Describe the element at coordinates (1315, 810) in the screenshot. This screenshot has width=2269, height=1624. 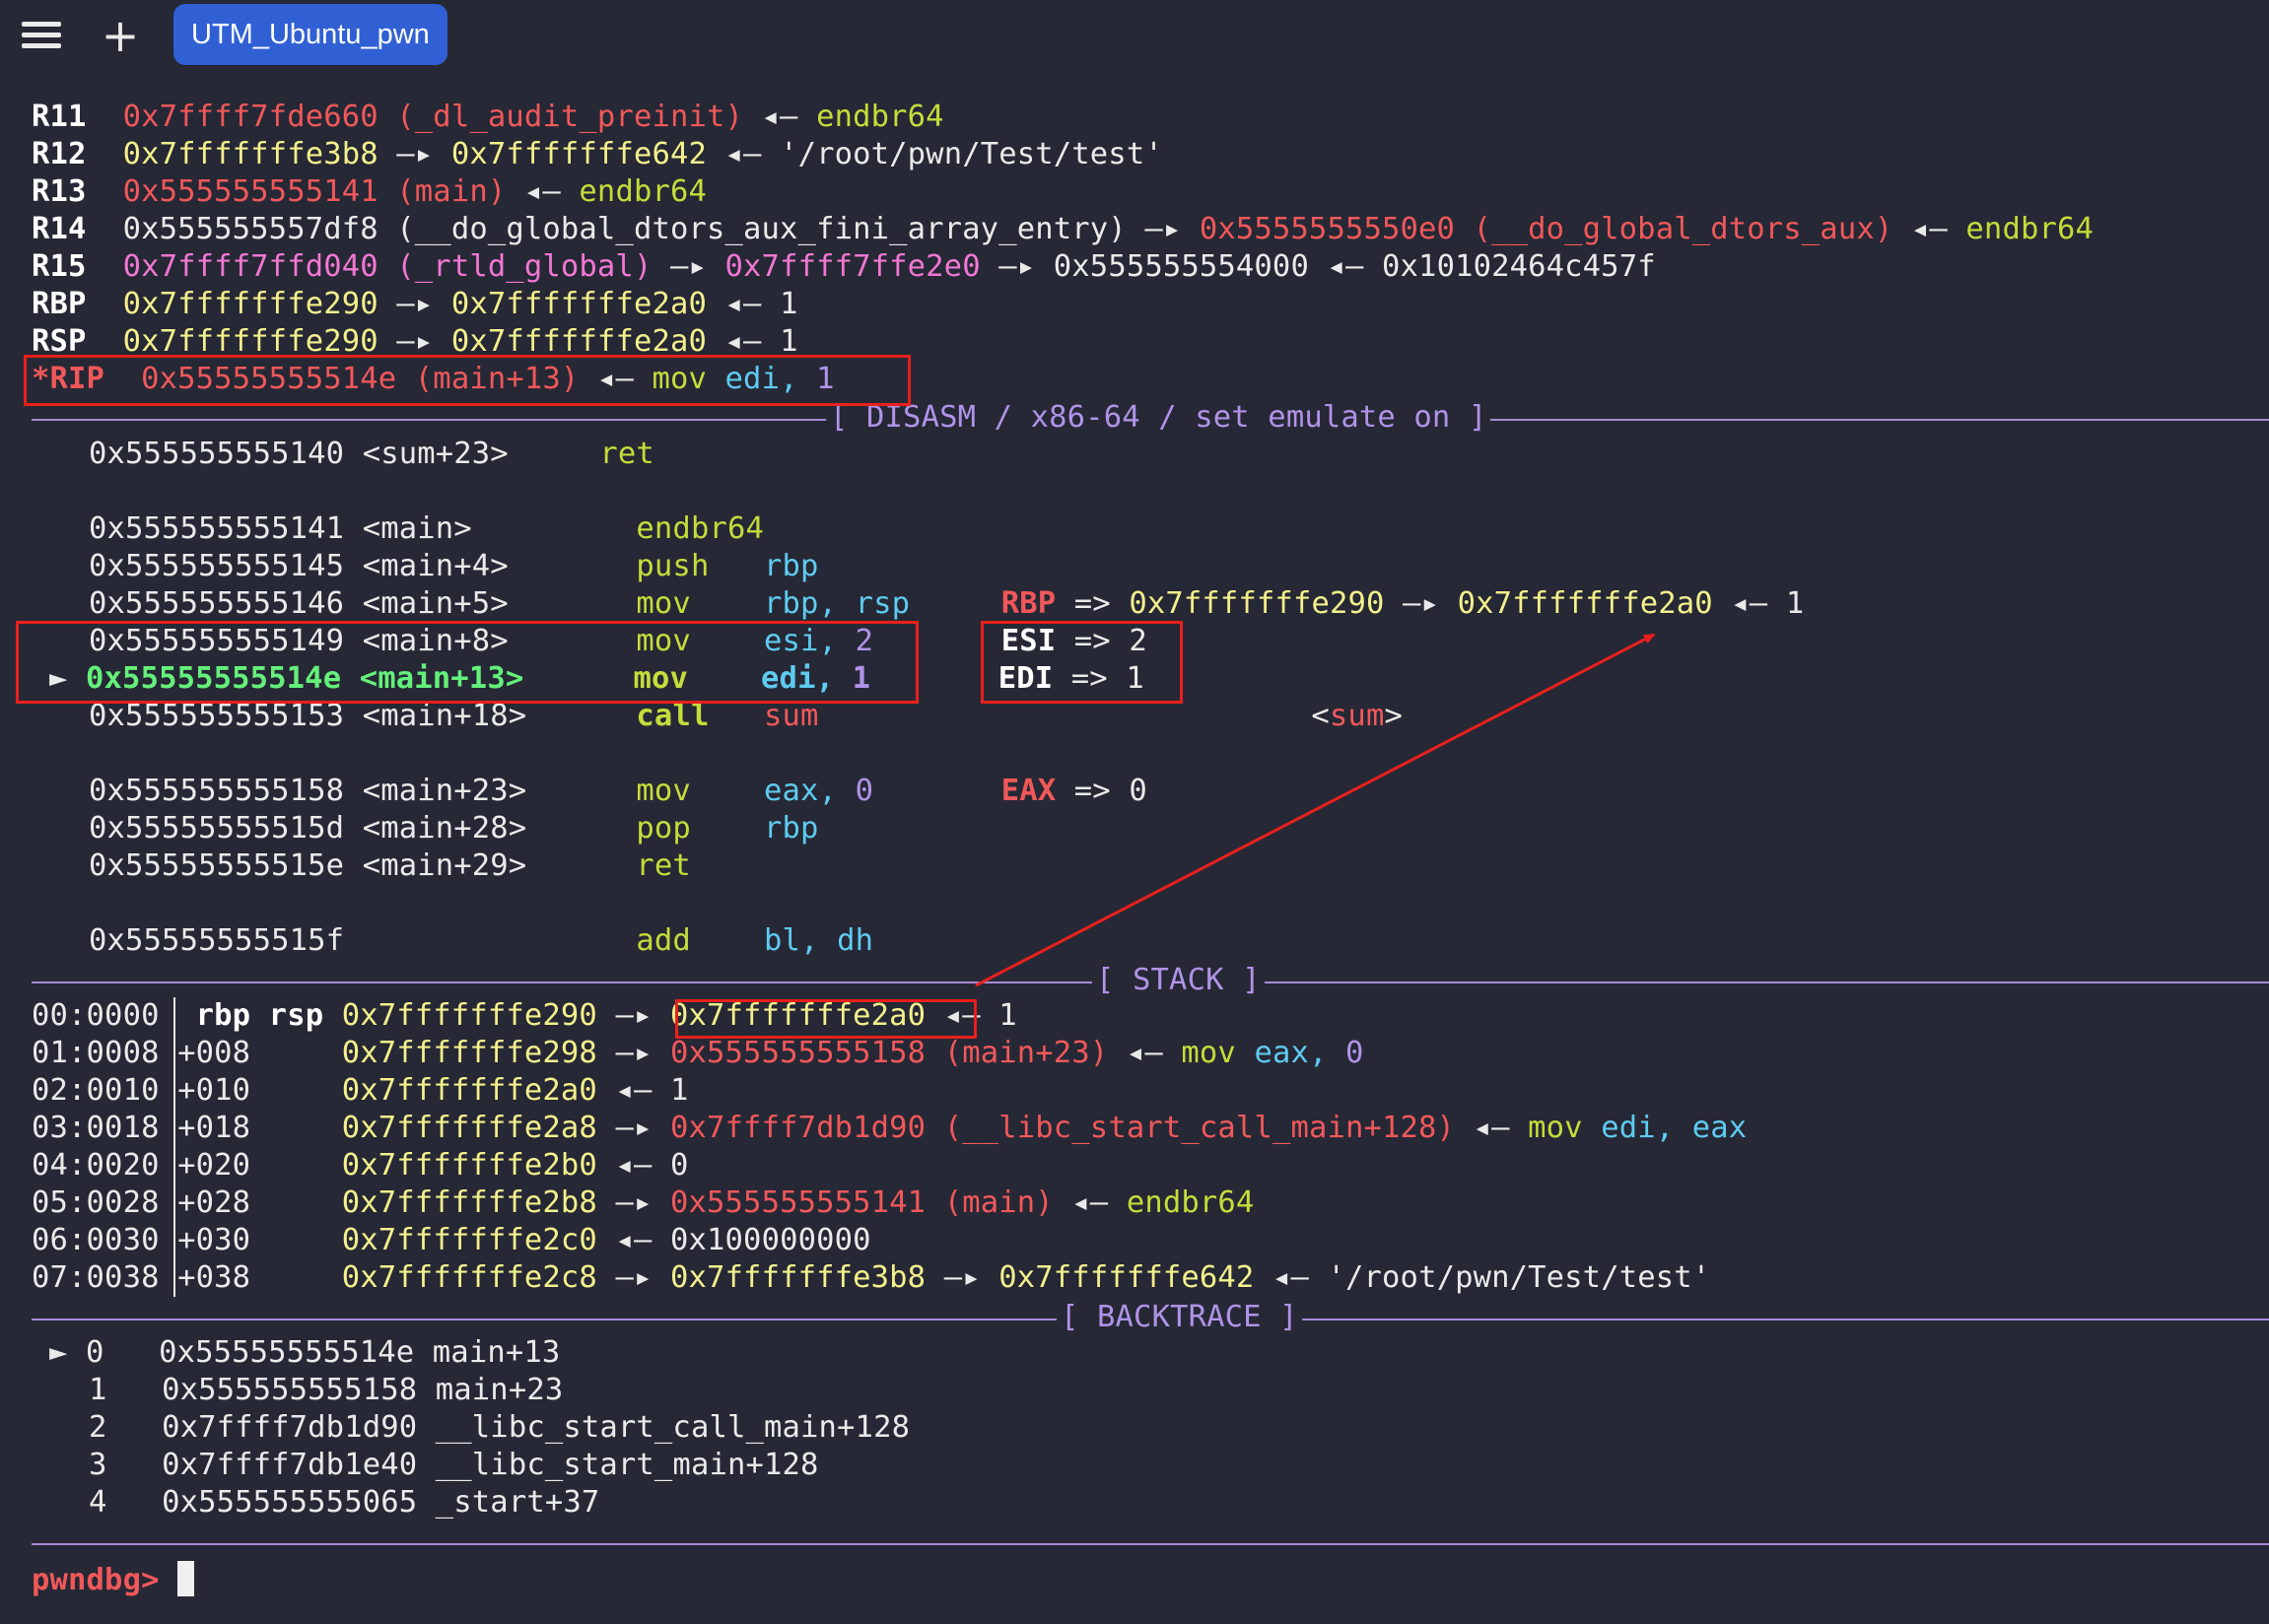
I see `annotation-arrow` at that location.